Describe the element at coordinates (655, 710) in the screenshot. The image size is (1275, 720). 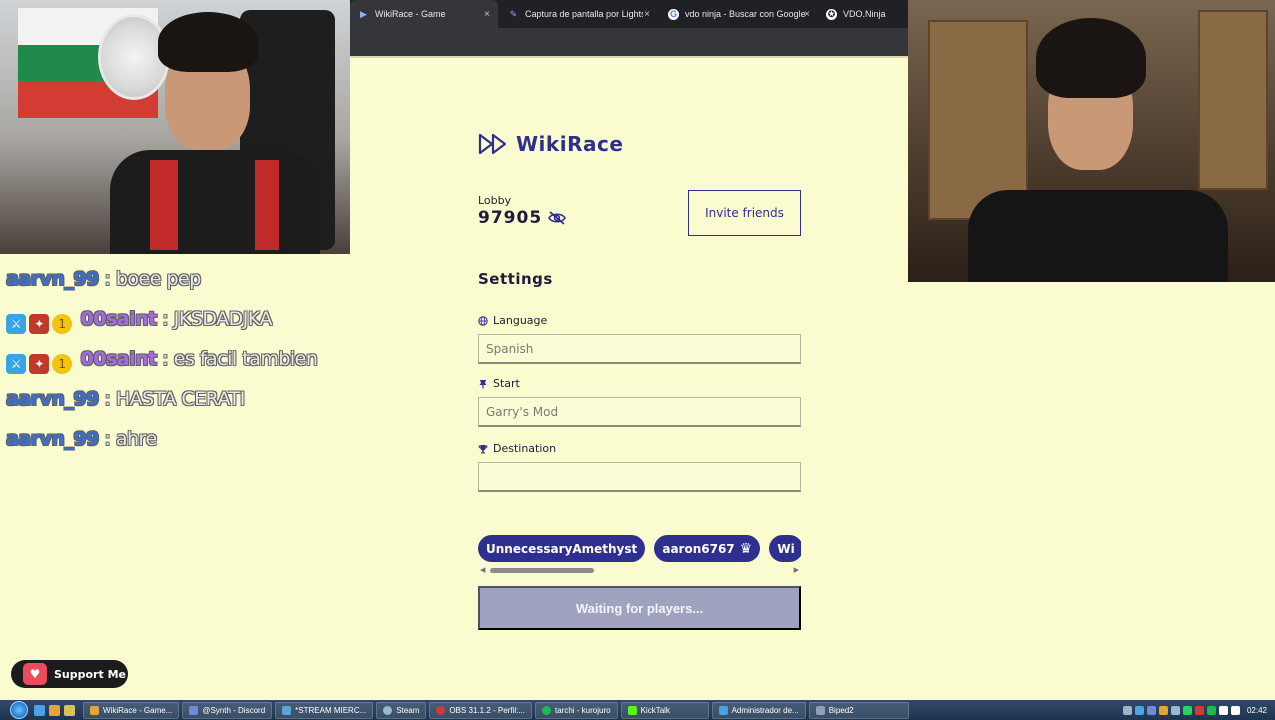
I see `taskbar-item-label: KickTalk` at that location.